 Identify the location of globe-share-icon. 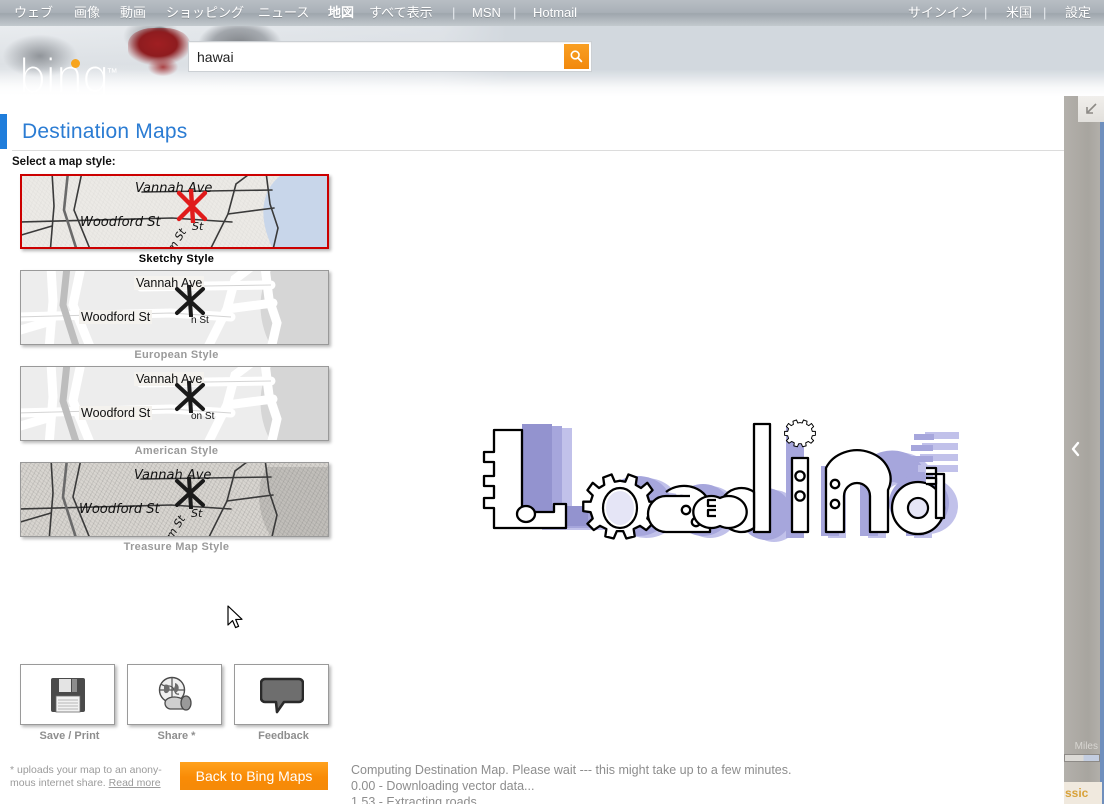
(175, 693).